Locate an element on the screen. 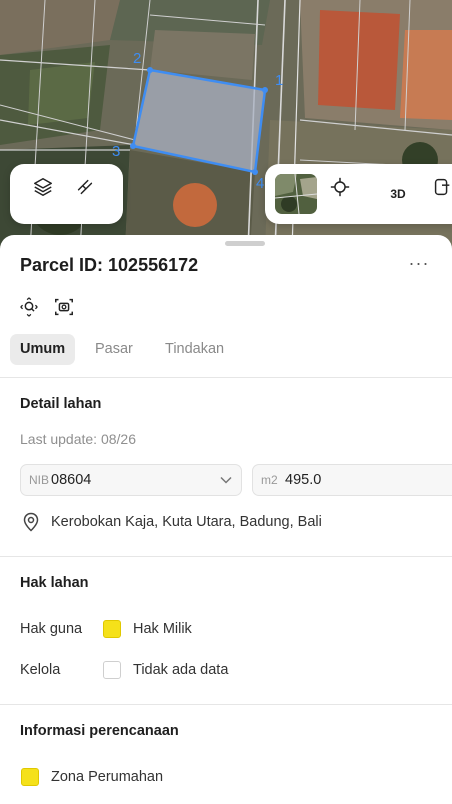  zone-text: Zona Perumahan is located at coordinates (107, 777).